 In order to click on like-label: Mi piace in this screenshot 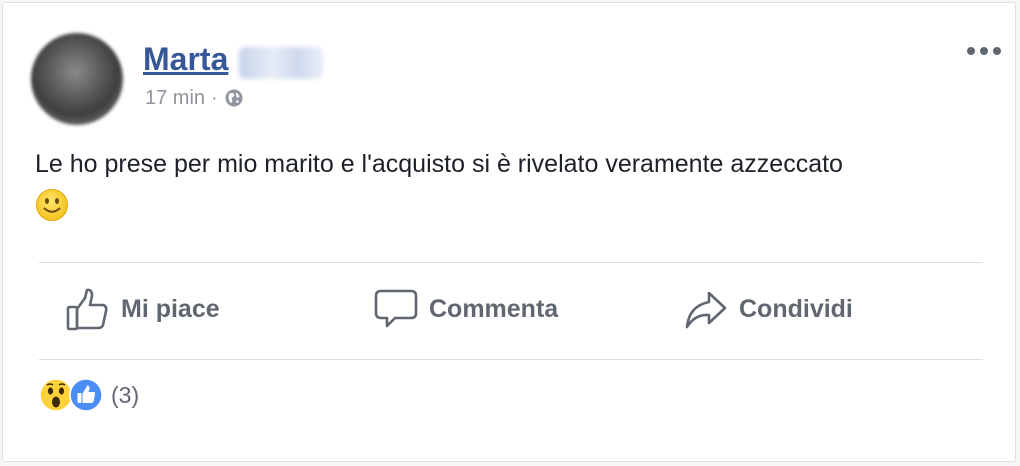, I will do `click(170, 308)`.